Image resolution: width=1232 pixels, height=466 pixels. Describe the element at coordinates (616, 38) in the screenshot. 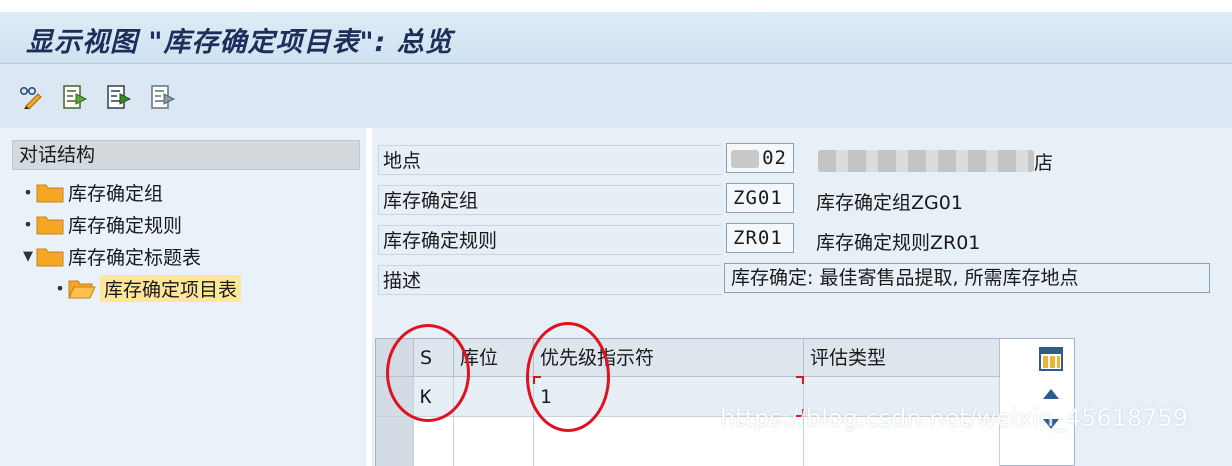

I see `title-bar: 显示视图 "库存确定项目表": 总览` at that location.